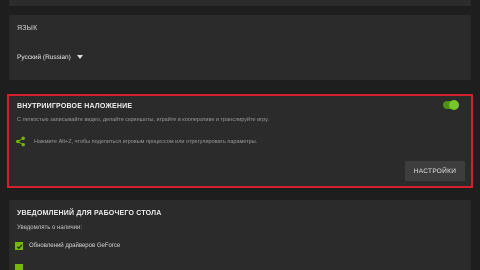 The height and width of the screenshot is (270, 480). I want to click on previous-panel, so click(240, 3).